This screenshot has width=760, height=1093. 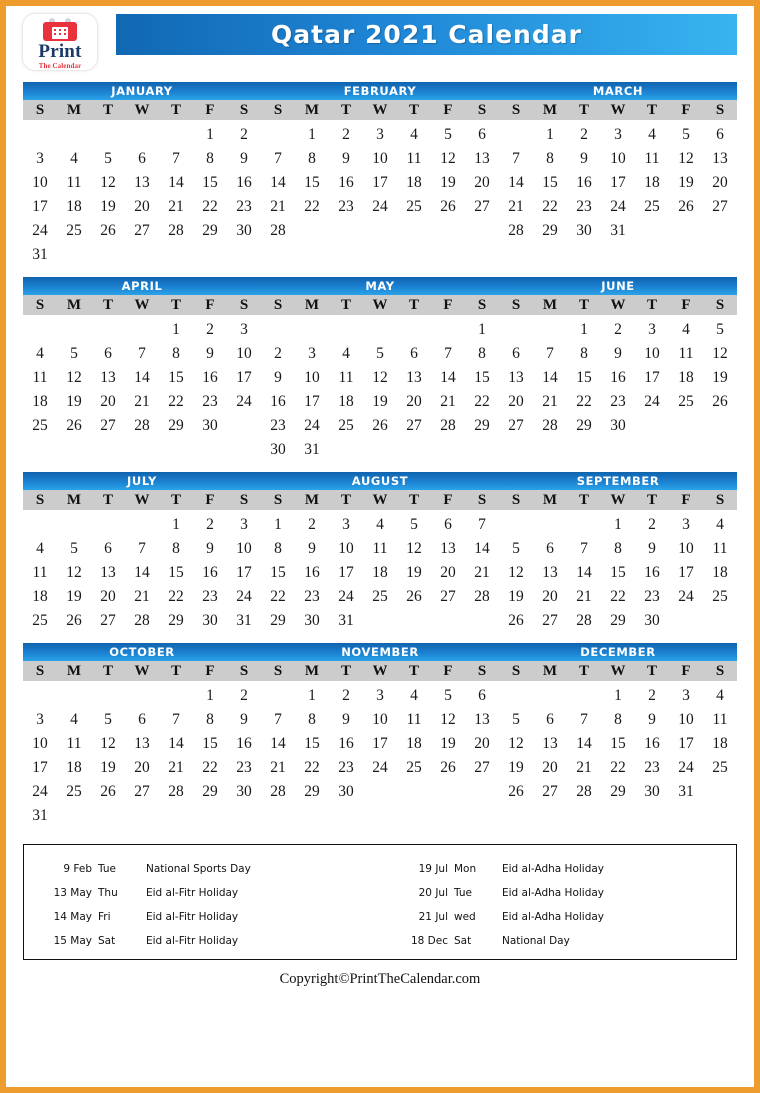 I want to click on day-cell: 9, so click(x=652, y=549).